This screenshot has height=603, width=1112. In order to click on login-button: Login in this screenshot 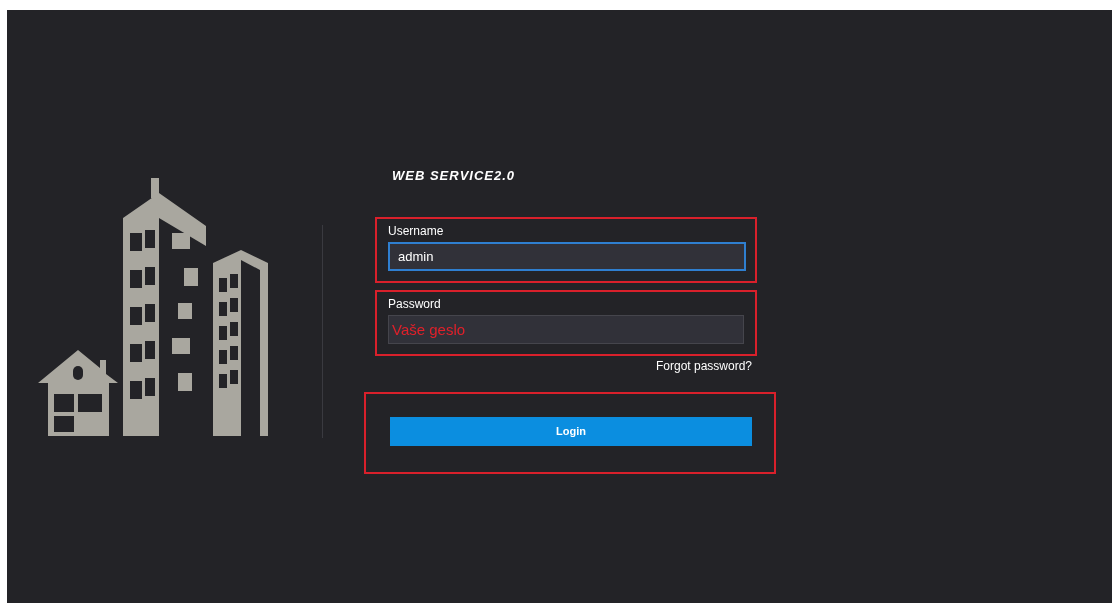, I will do `click(571, 431)`.